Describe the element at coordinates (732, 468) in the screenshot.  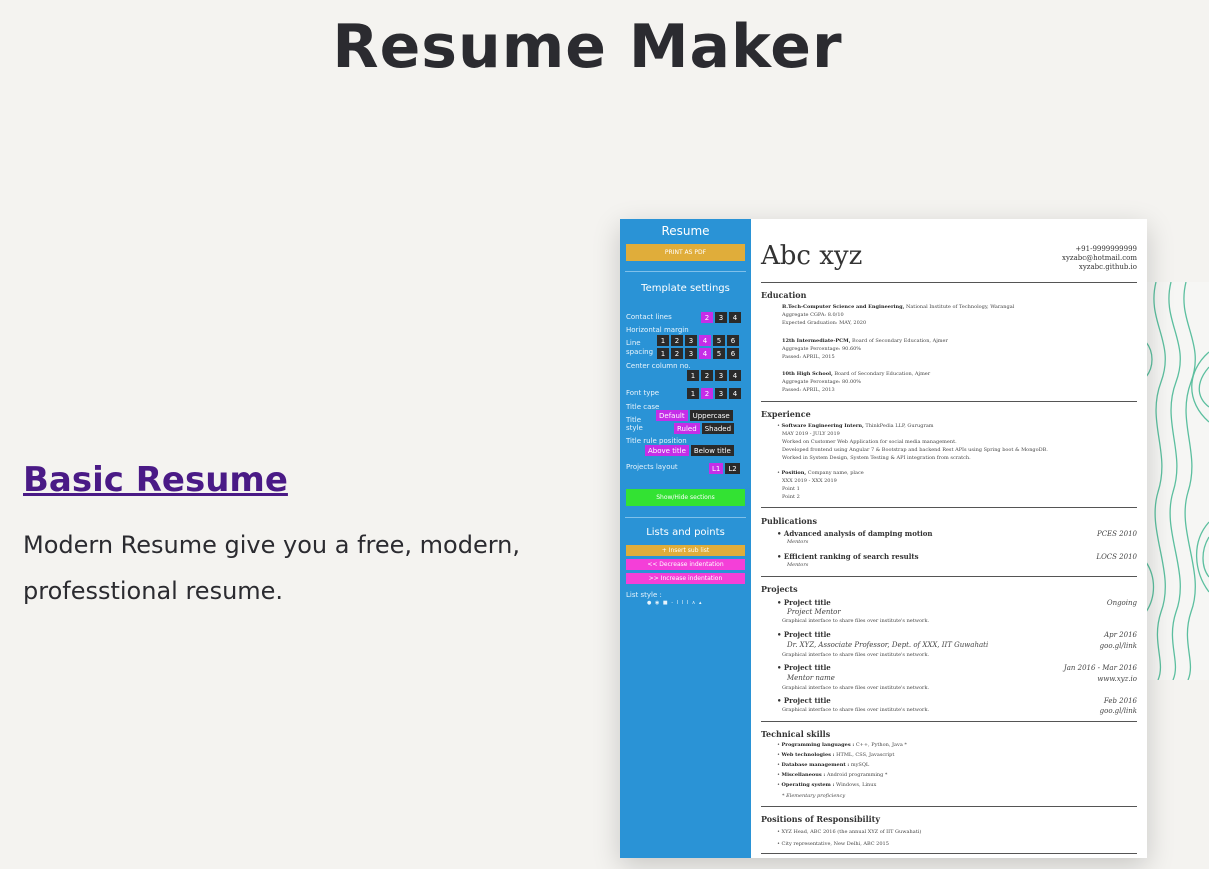
I see `projects-layout-option: L2` at that location.